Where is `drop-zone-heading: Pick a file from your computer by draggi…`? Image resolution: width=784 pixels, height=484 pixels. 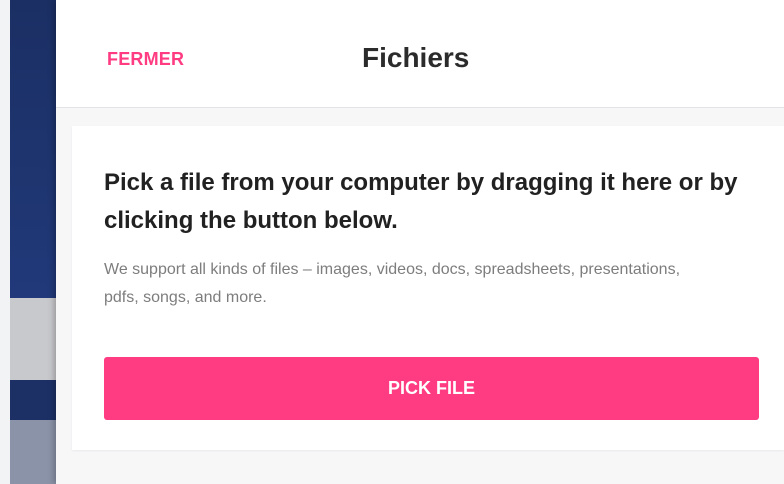
drop-zone-heading: Pick a file from your computer by draggi… is located at coordinates (421, 201).